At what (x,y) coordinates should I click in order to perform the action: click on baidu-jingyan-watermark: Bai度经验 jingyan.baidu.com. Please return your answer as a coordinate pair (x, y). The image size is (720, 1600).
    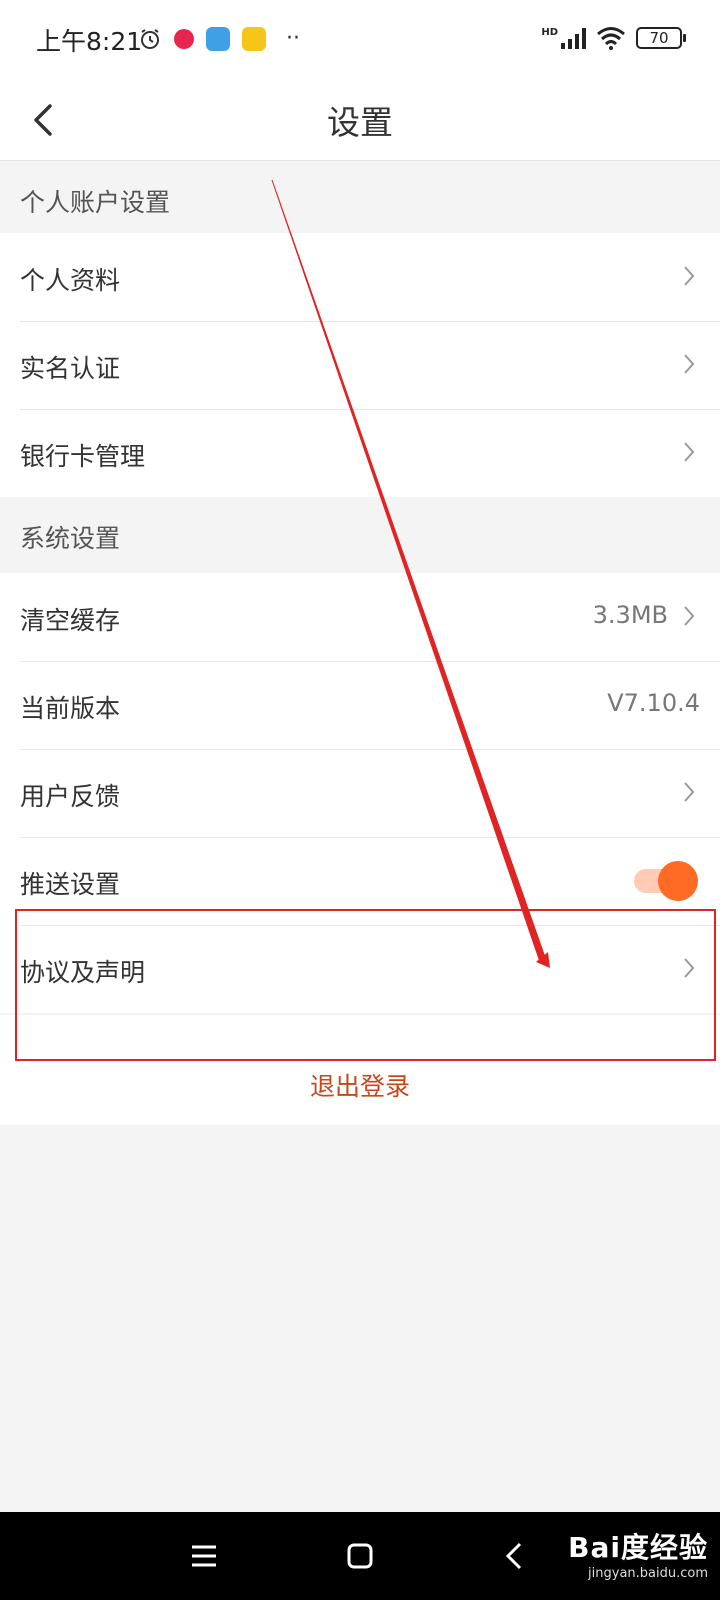
    Looking at the image, I should click on (638, 1553).